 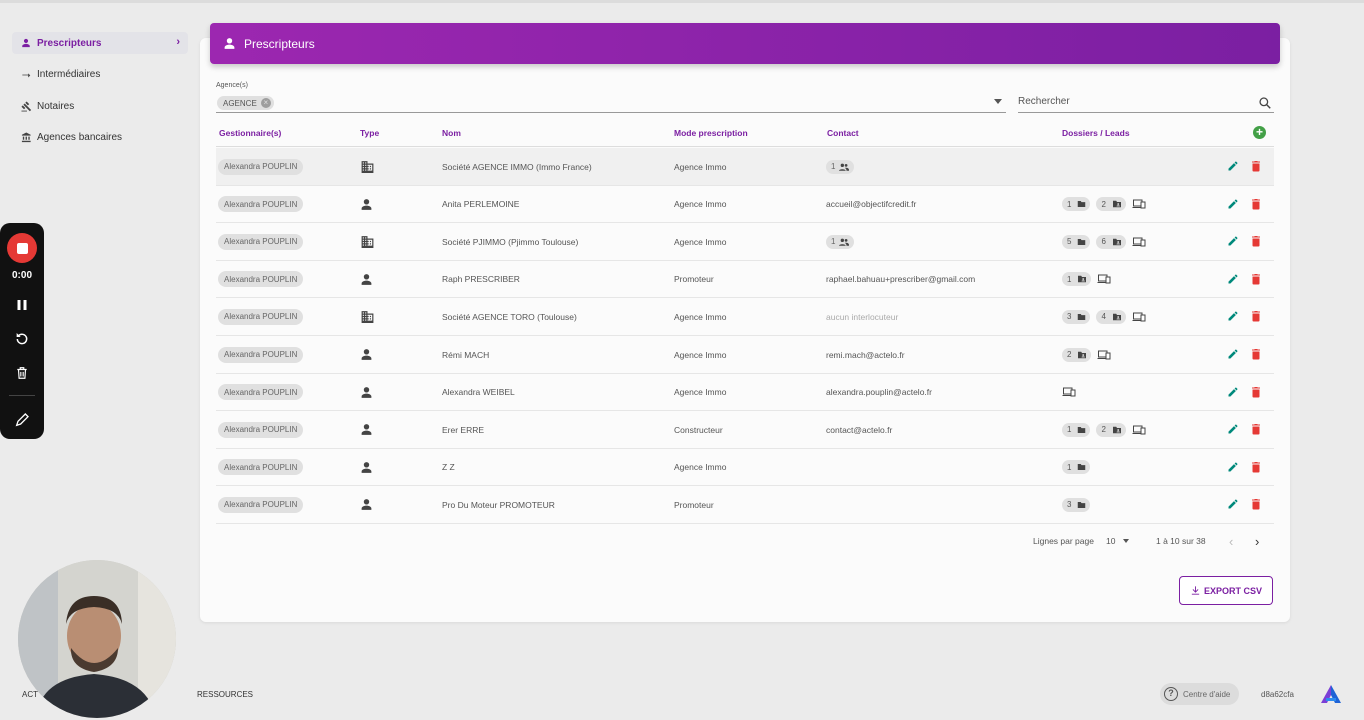 I want to click on trash-icon, so click(x=22, y=373).